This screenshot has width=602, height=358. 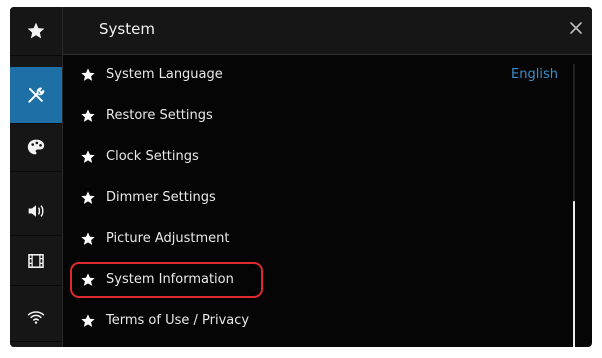 What do you see at coordinates (161, 197) in the screenshot?
I see `menu-item-label: Dimmer Settings` at bounding box center [161, 197].